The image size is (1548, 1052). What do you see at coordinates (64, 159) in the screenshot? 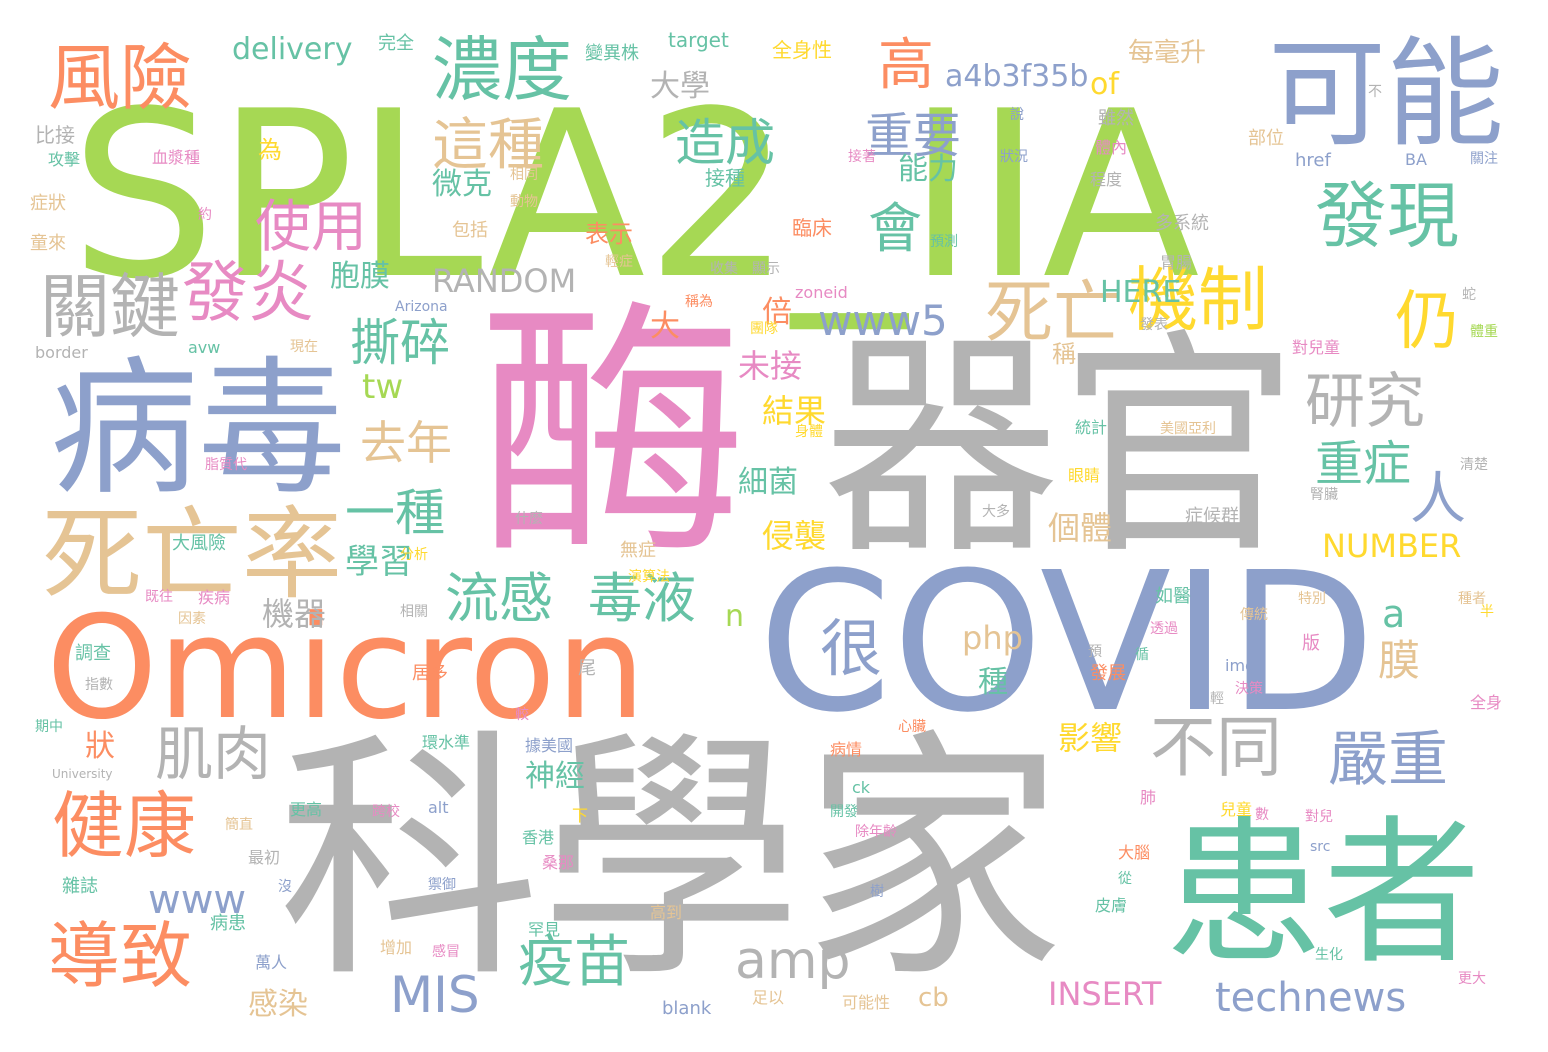
I see `word: 攻擊` at bounding box center [64, 159].